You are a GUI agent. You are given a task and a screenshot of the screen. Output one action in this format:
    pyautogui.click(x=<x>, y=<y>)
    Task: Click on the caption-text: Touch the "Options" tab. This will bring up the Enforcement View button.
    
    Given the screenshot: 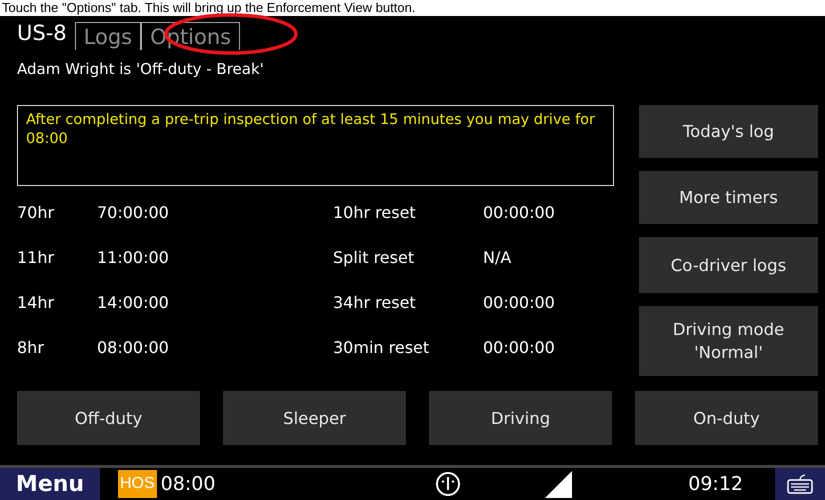 What is the action you would take?
    pyautogui.click(x=412, y=8)
    